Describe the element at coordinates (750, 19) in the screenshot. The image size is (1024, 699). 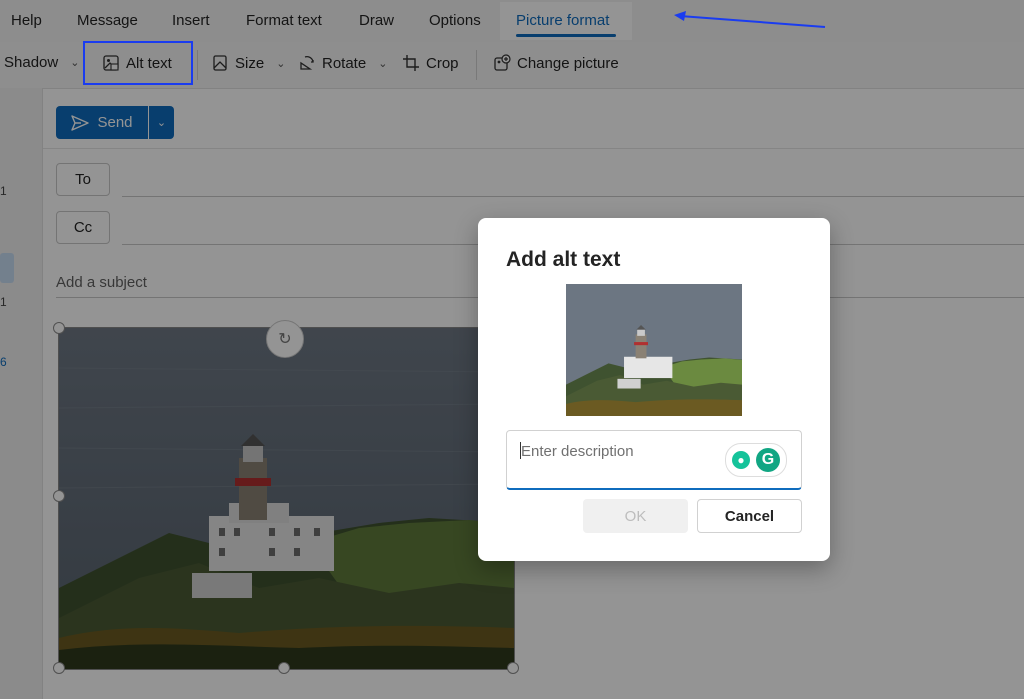
I see `annotation-arrow-icon` at that location.